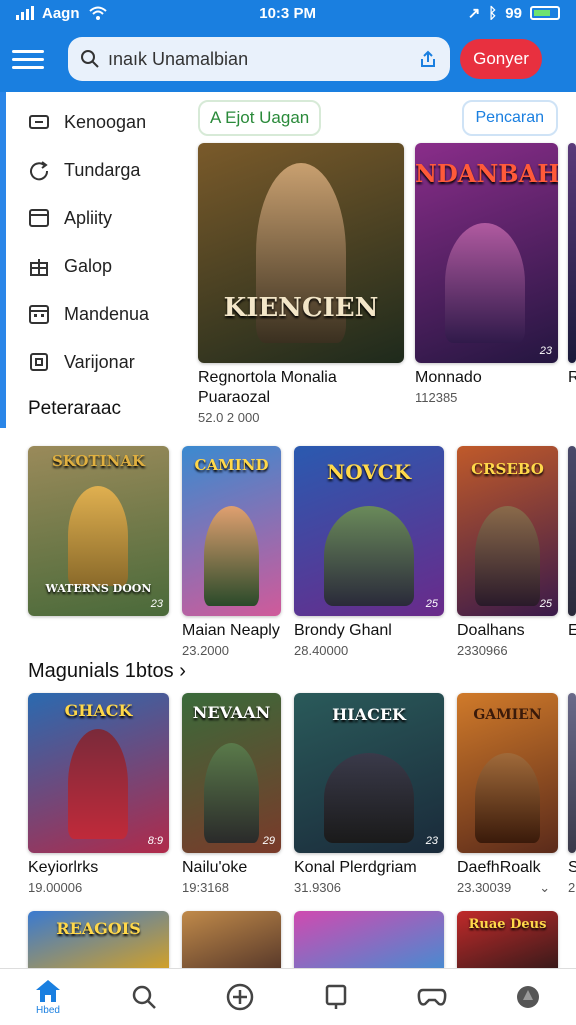  I want to click on thumbnail-title: REAGOIS, so click(98, 928).